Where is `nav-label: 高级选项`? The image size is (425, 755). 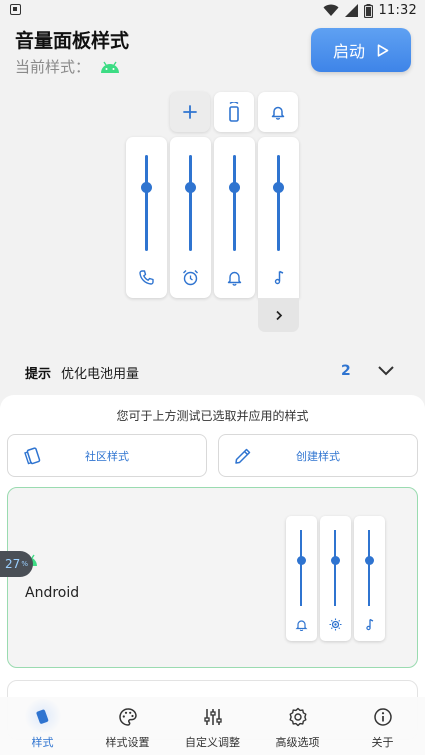
nav-label: 高级选项 is located at coordinates (297, 742).